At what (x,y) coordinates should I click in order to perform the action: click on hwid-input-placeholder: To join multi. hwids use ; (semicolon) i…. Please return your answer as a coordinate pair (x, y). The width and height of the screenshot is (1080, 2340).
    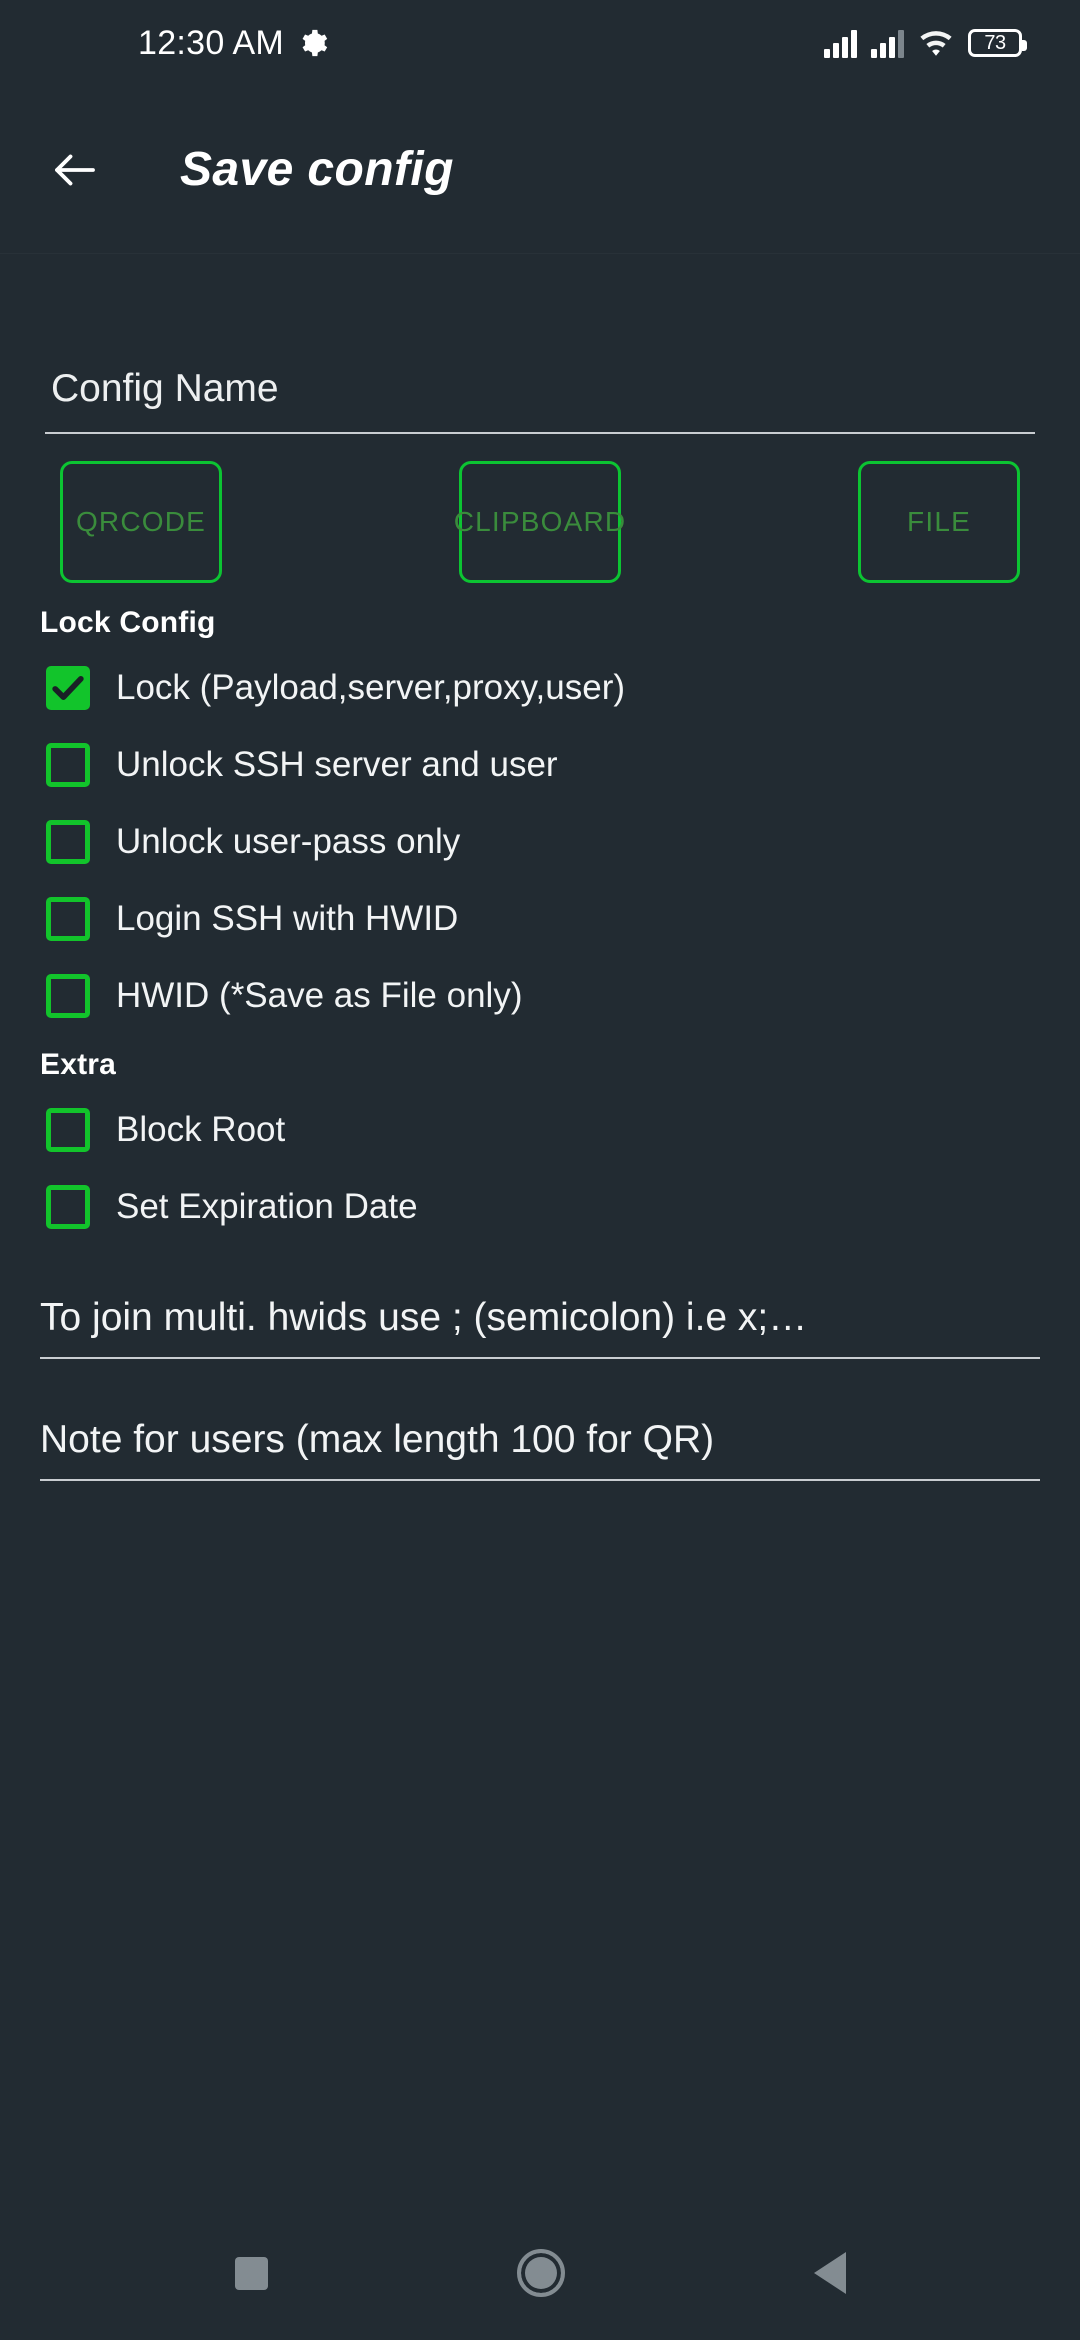
    Looking at the image, I should click on (424, 1317).